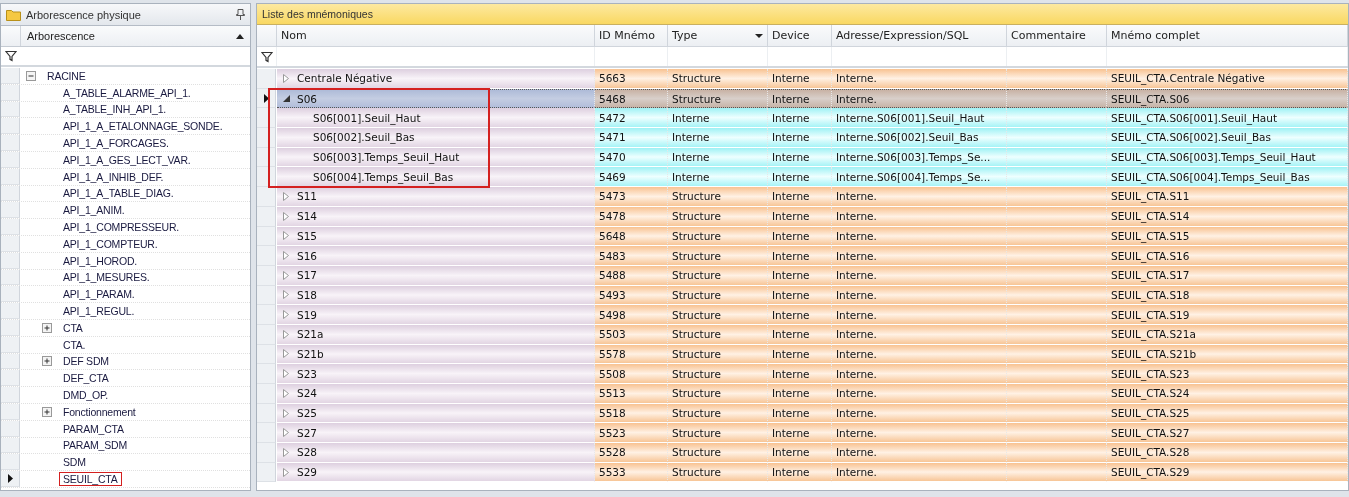  I want to click on tree-item: API_1_MESURES., so click(106, 277).